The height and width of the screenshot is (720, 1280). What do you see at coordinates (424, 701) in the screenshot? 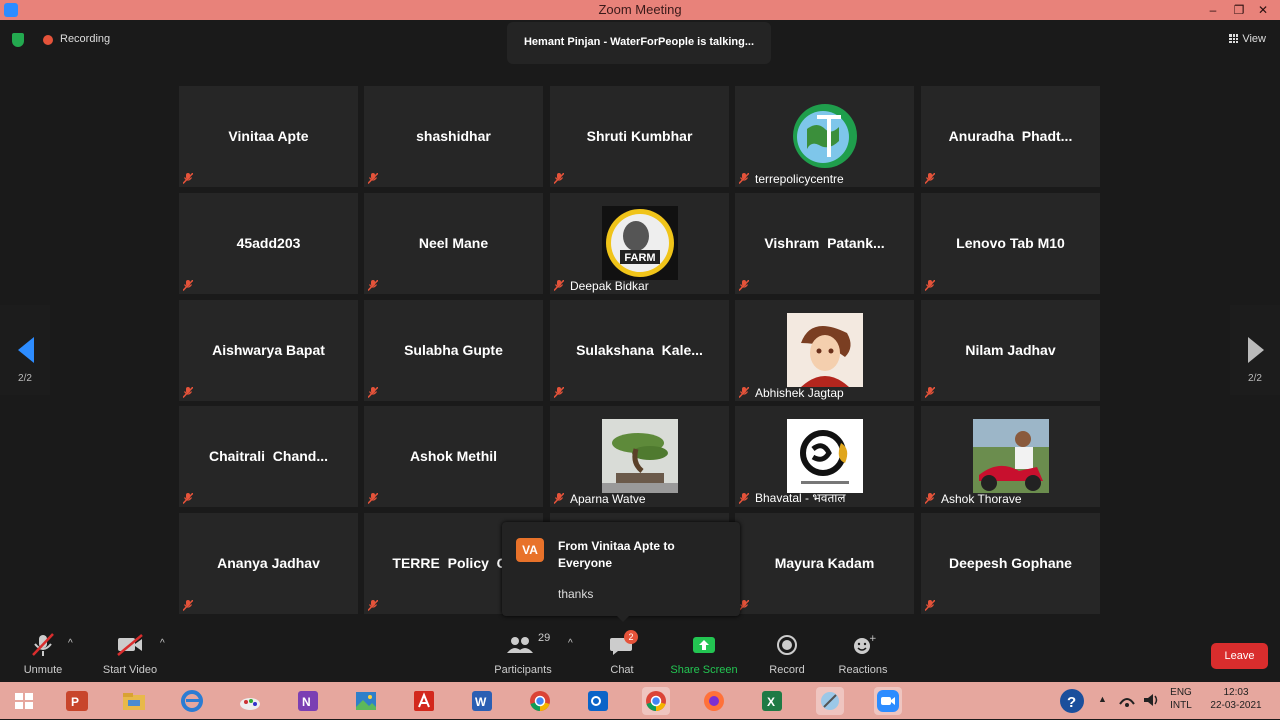
I see `acrobat-icon` at bounding box center [424, 701].